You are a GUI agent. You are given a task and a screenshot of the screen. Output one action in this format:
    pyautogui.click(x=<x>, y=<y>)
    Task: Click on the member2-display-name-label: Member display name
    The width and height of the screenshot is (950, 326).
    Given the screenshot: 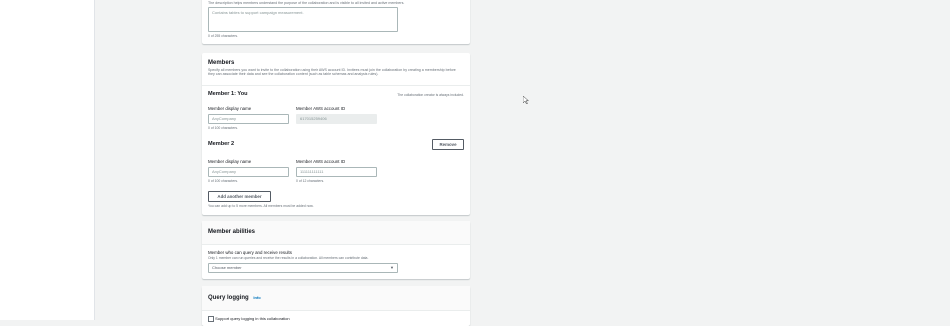 What is the action you would take?
    pyautogui.click(x=230, y=161)
    